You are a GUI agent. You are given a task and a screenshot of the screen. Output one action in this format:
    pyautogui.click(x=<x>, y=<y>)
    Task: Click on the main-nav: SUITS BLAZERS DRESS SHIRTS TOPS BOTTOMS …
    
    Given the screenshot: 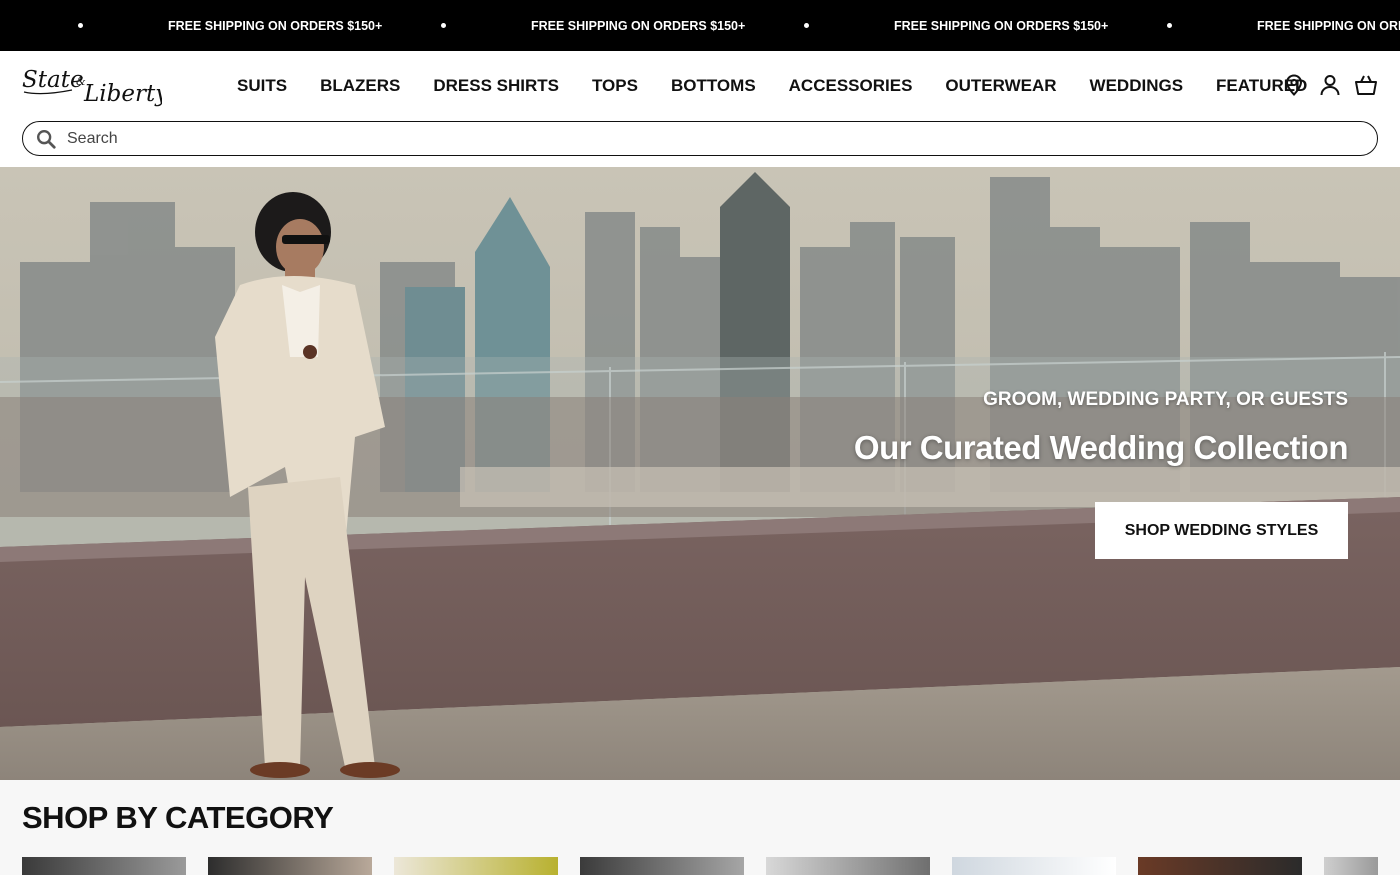 What is the action you would take?
    pyautogui.click(x=772, y=86)
    